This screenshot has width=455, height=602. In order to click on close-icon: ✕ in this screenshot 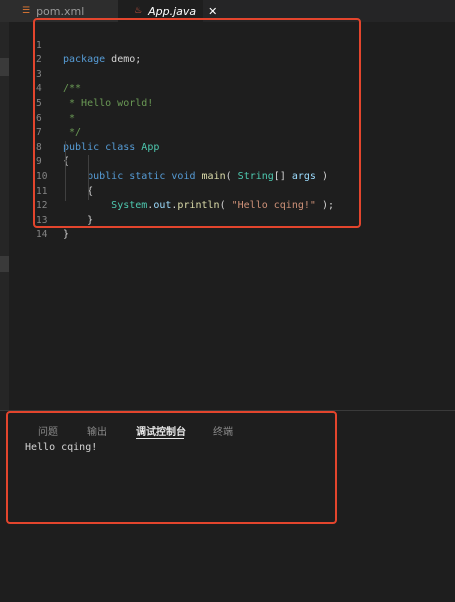, I will do `click(212, 11)`.